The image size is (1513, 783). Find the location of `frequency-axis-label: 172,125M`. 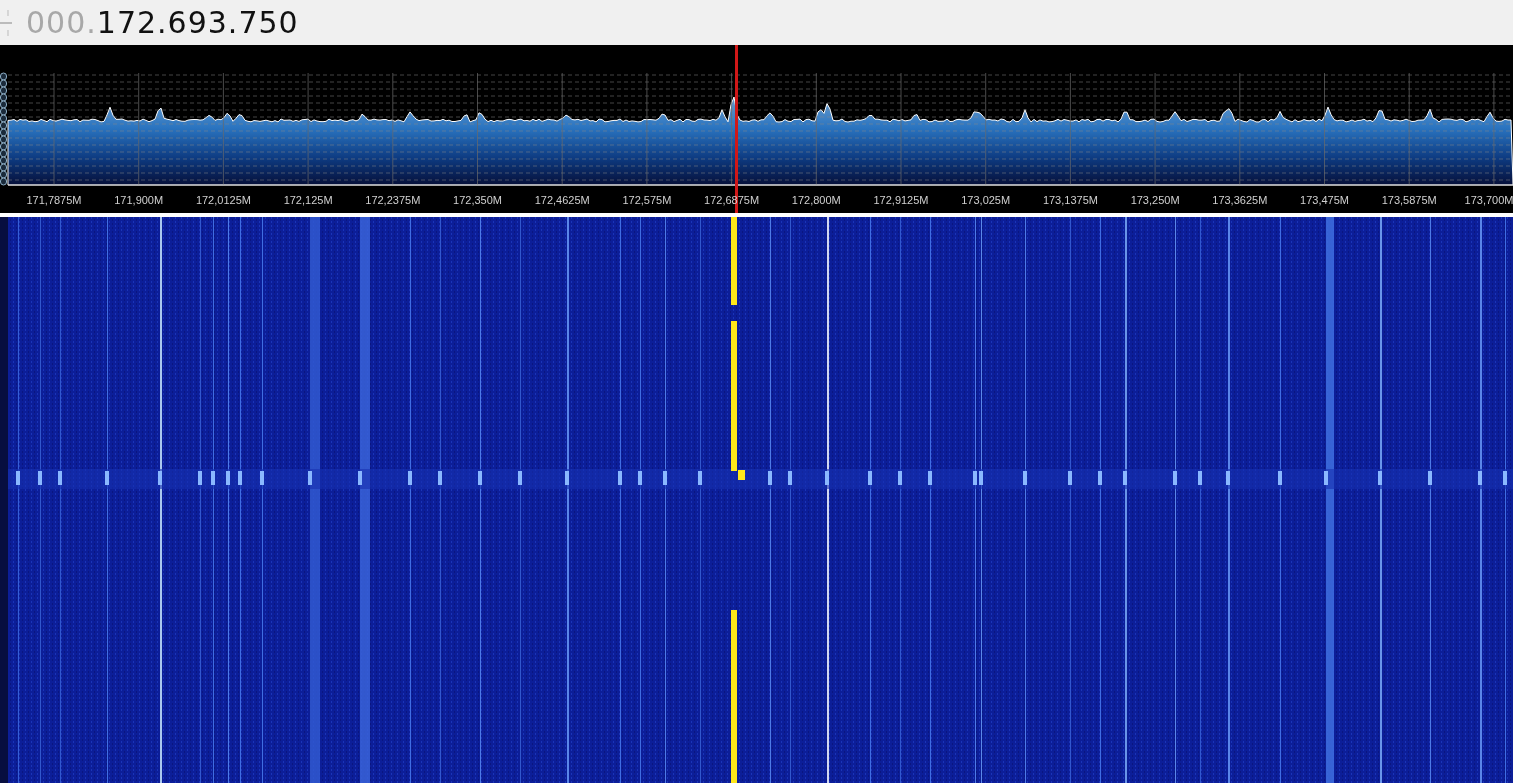

frequency-axis-label: 172,125M is located at coordinates (308, 200).